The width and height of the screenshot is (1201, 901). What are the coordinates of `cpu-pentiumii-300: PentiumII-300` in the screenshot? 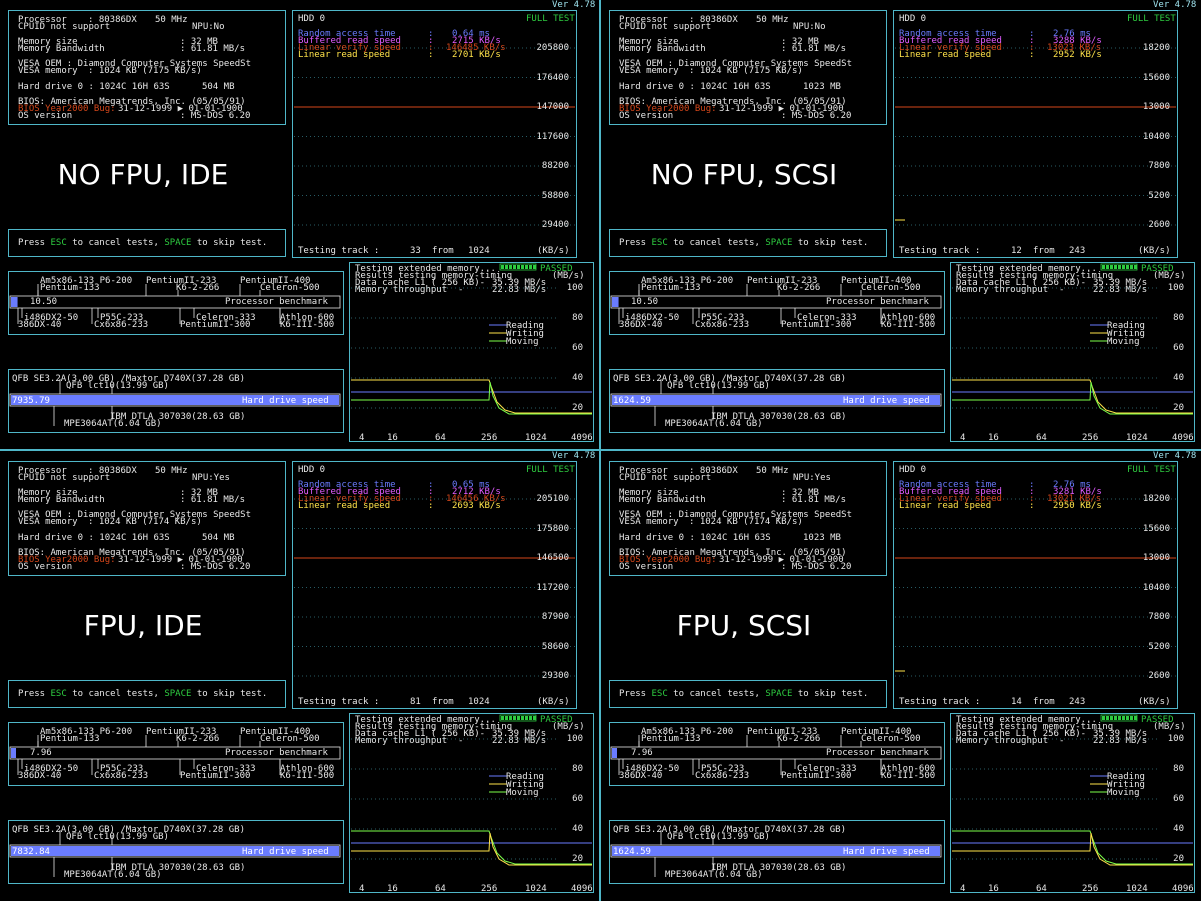 It's located at (816, 325).